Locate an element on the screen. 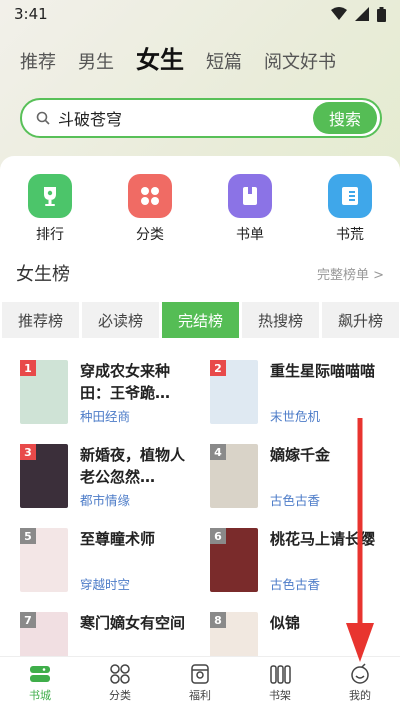 Image resolution: width=400 pixels, height=710 pixels. list-icon is located at coordinates (350, 196).